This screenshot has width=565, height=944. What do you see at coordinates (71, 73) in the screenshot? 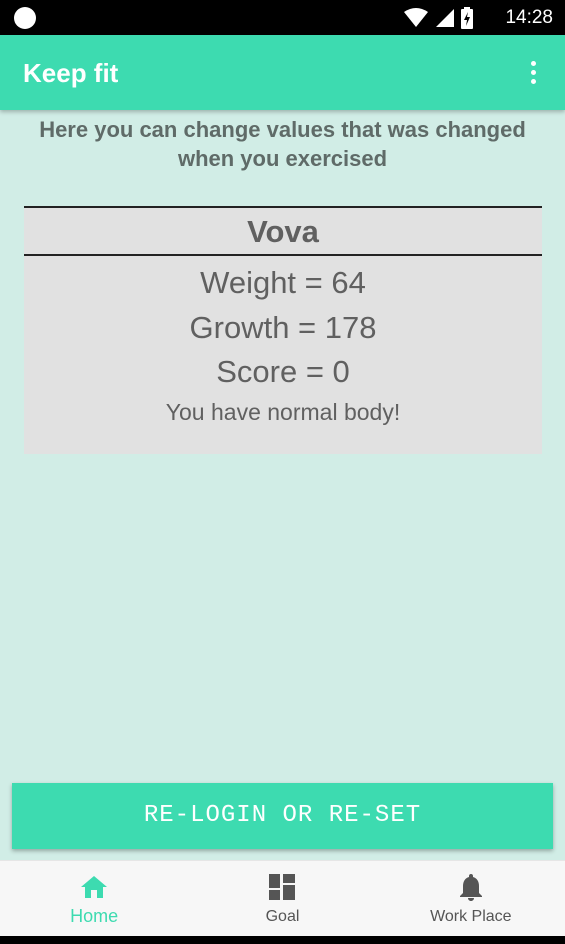
I see `app-title: Keep fit` at bounding box center [71, 73].